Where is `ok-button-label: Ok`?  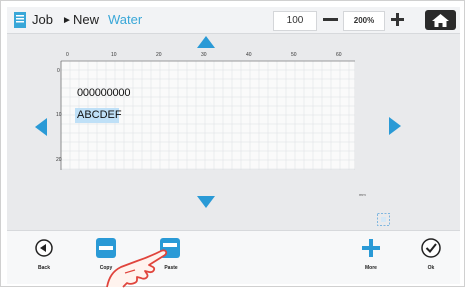 ok-button-label: Ok is located at coordinates (431, 268).